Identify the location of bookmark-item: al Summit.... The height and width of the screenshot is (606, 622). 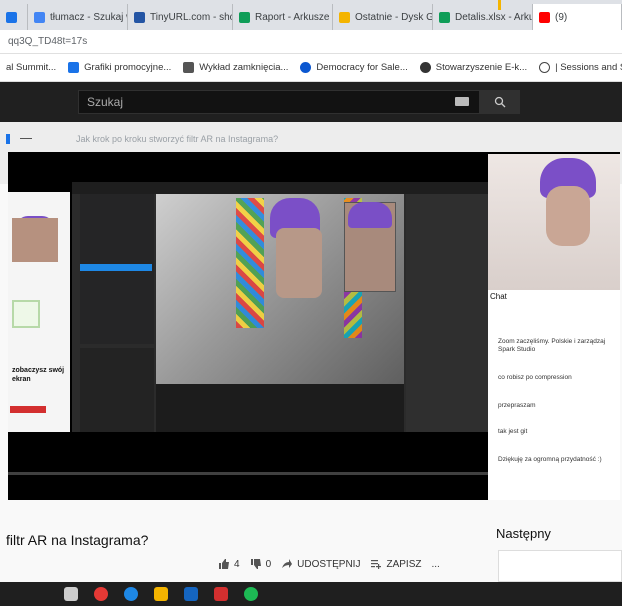
(31, 67).